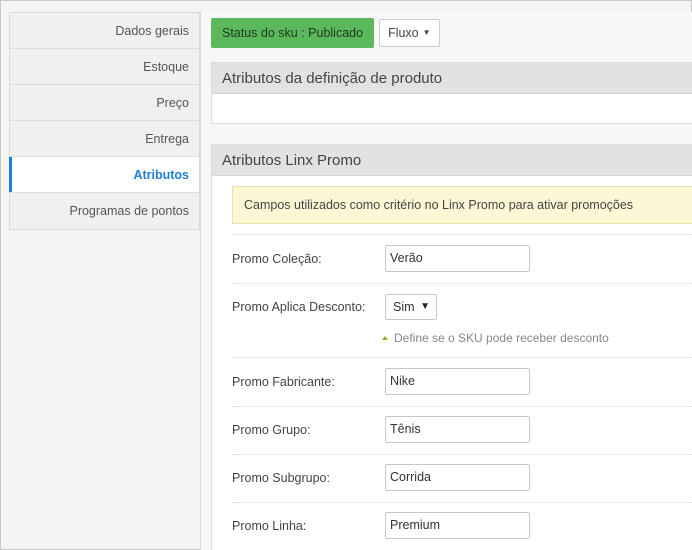  I want to click on promo-fabricante-input: Nike, so click(457, 381).